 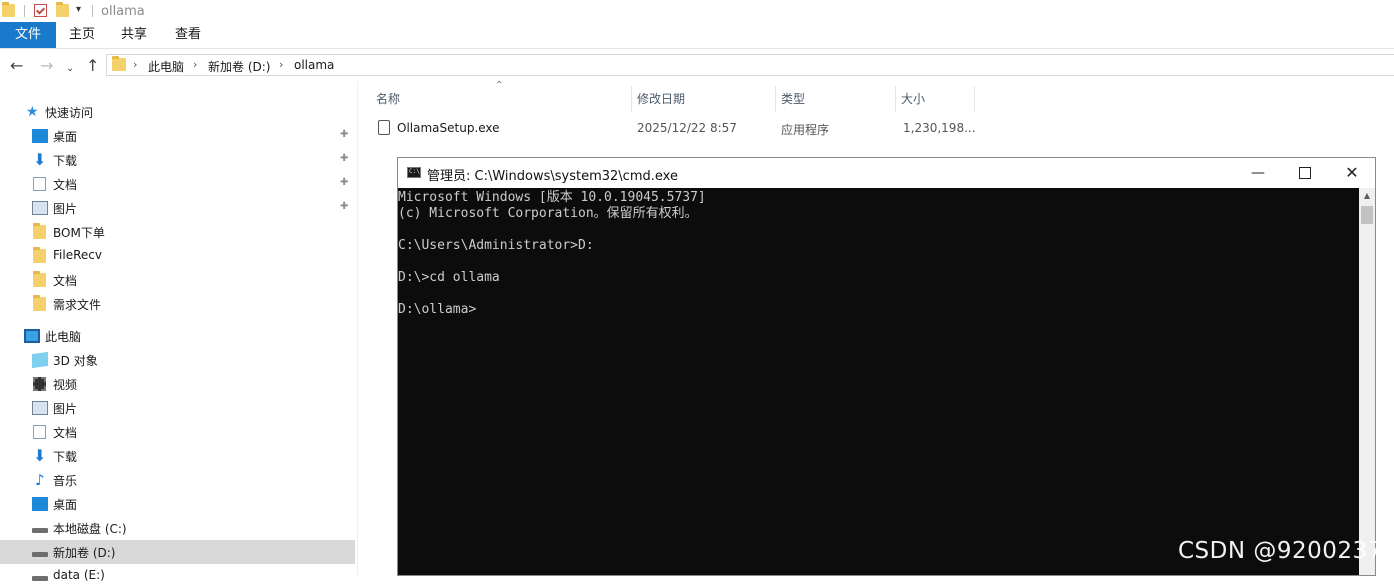 I want to click on sort-ascending-icon: ⌃, so click(x=499, y=85).